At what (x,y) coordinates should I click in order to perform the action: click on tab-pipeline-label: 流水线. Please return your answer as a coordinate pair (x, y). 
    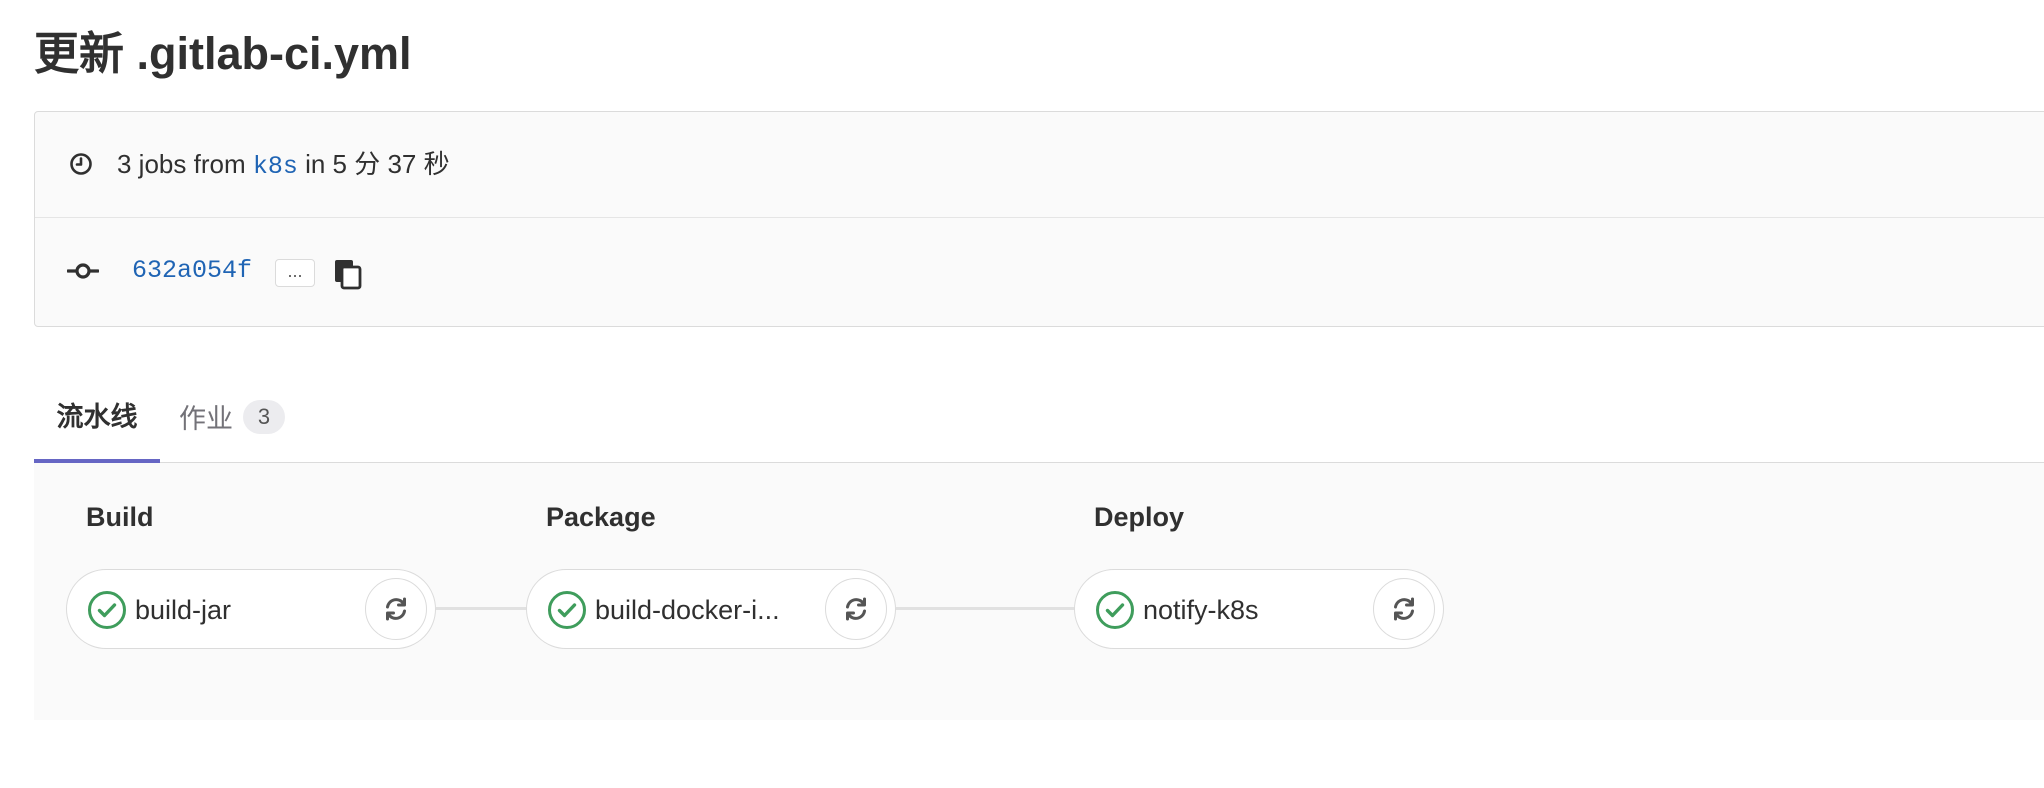
    Looking at the image, I should click on (97, 417).